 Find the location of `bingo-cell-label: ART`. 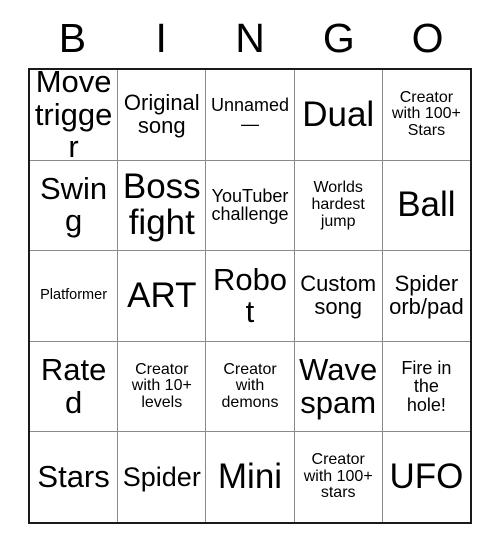

bingo-cell-label: ART is located at coordinates (162, 295).